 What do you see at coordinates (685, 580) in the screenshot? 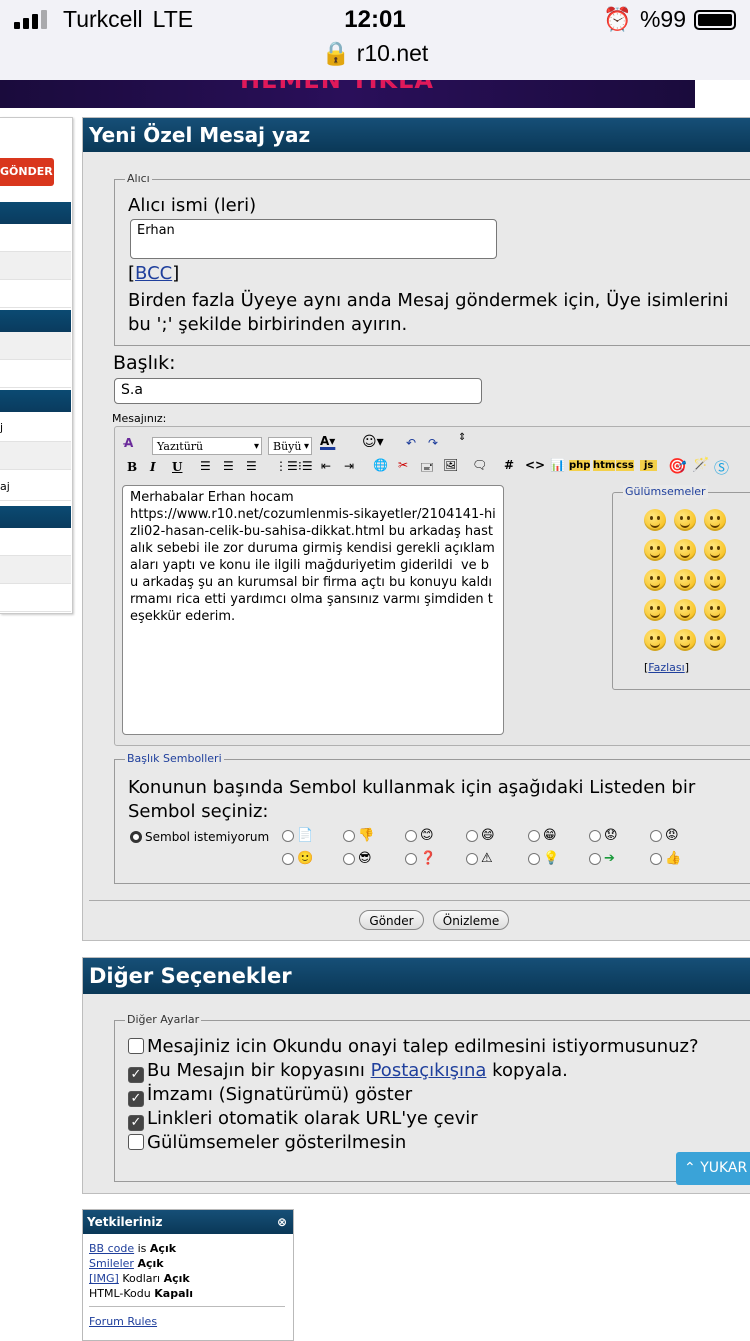
I see `smiley-kiss-icon` at bounding box center [685, 580].